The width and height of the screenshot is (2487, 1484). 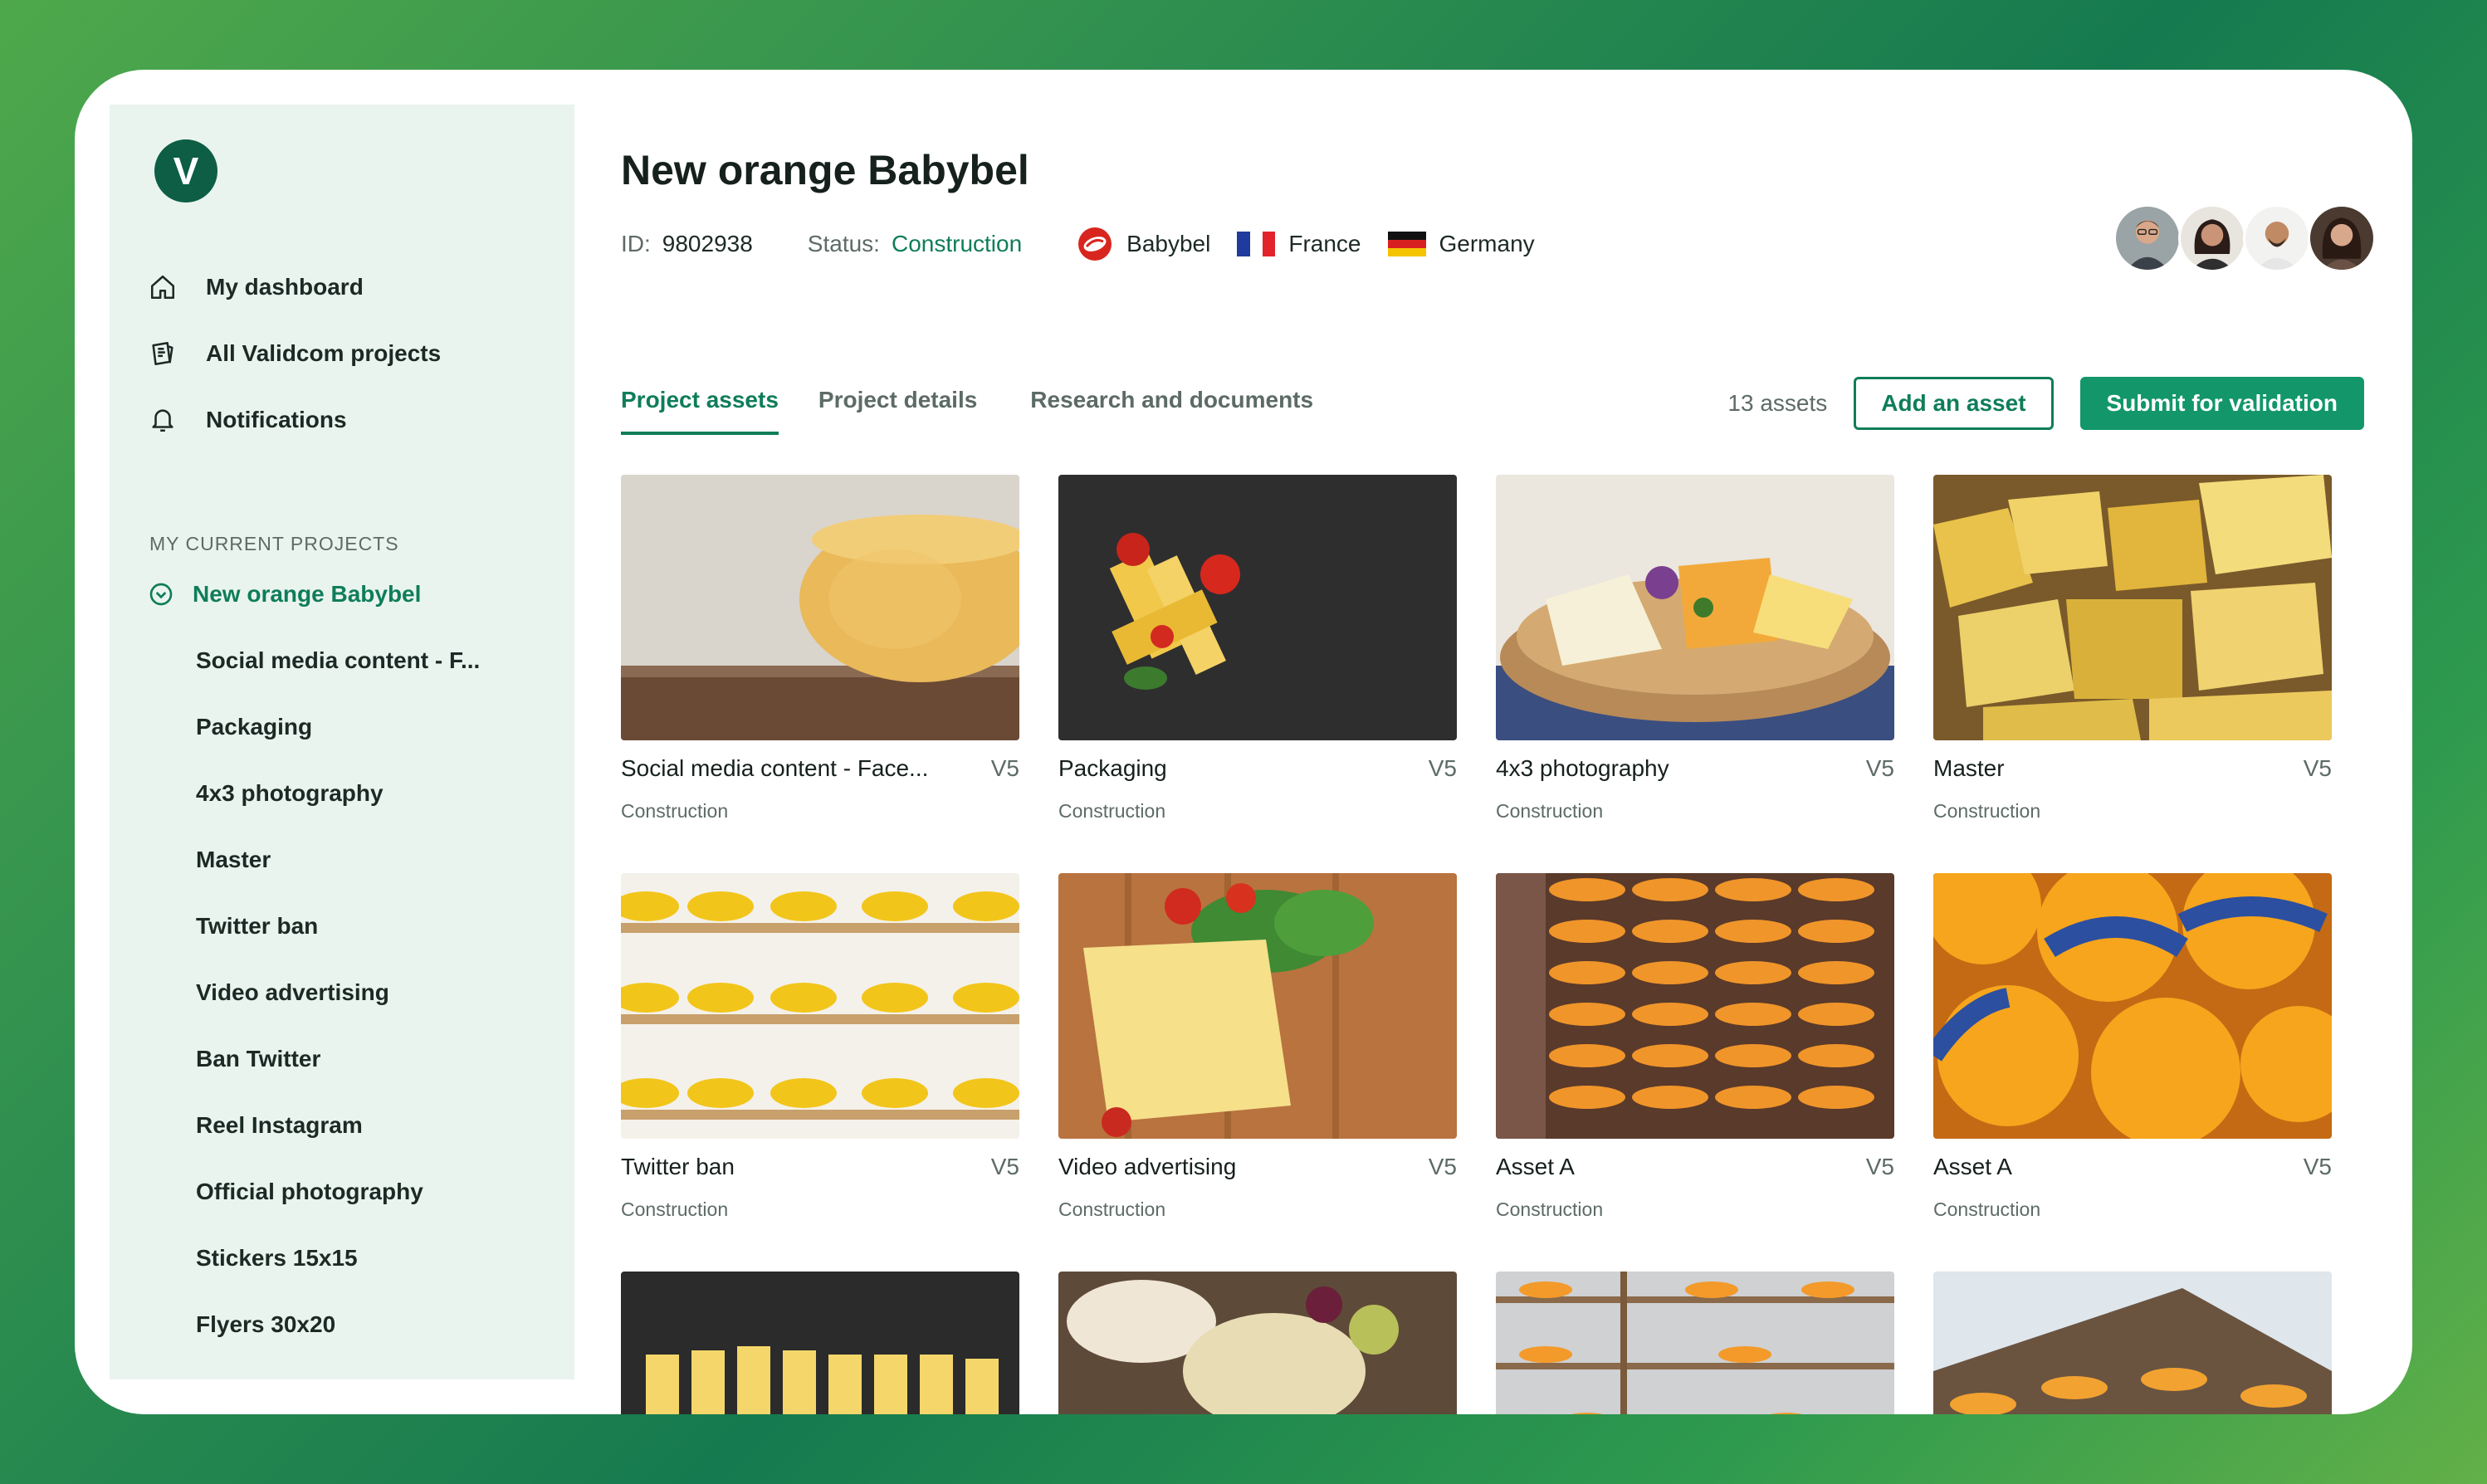 I want to click on france-flag-icon, so click(x=1256, y=244).